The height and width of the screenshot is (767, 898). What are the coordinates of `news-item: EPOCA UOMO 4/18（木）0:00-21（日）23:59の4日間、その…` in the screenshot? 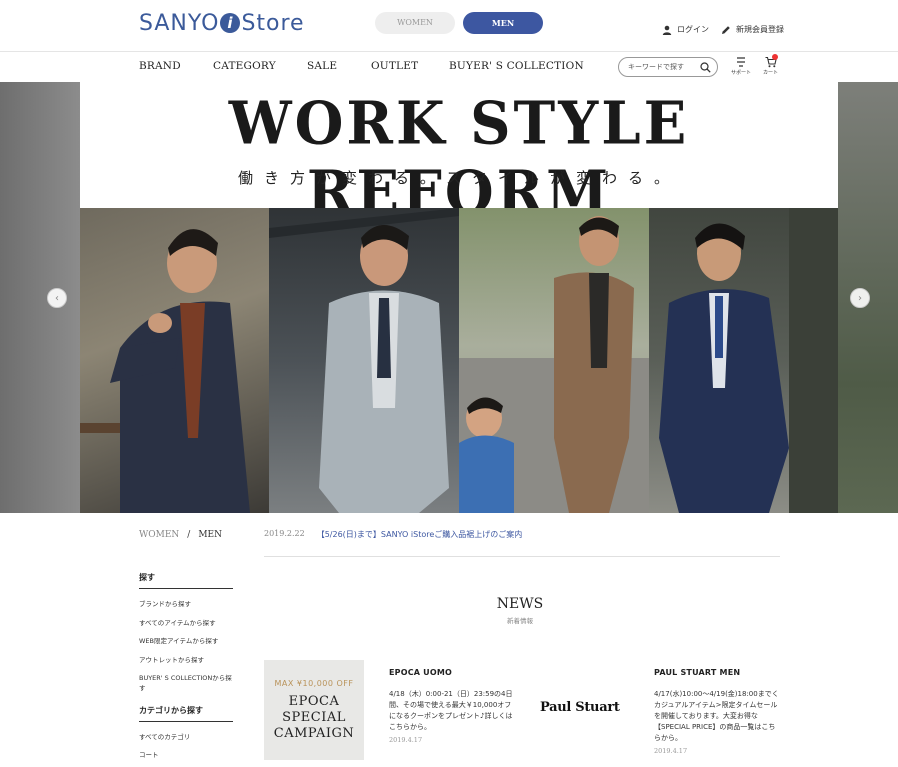 It's located at (453, 706).